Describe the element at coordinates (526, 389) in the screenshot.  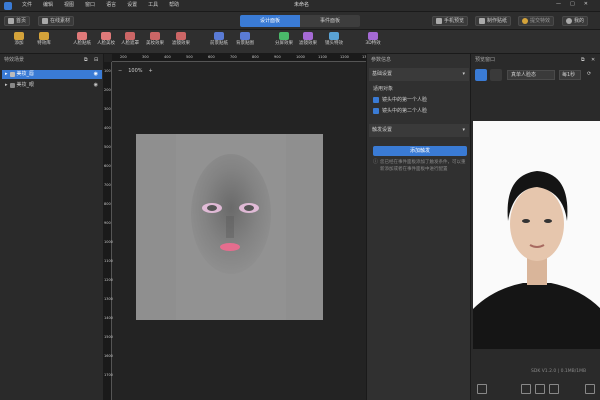
I see `prev-frame-icon` at that location.